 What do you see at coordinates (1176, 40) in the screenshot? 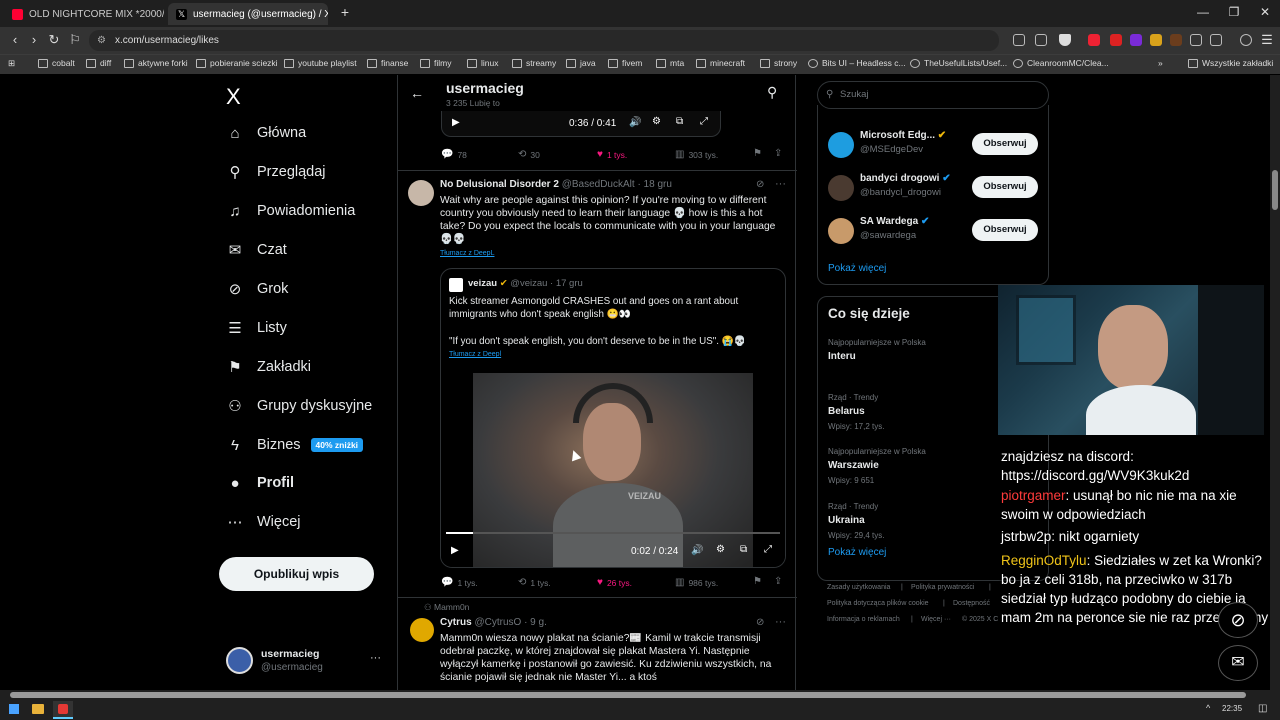
I see `extension-brown-icon` at bounding box center [1176, 40].